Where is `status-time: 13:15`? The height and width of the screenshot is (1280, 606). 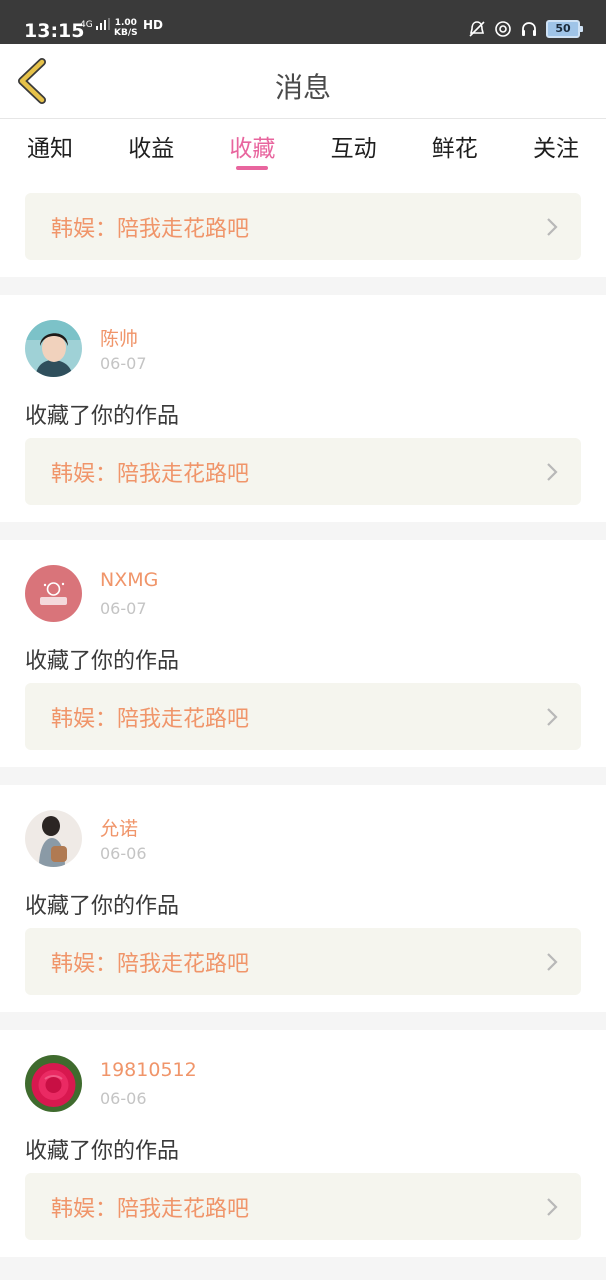
status-time: 13:15 is located at coordinates (54, 31).